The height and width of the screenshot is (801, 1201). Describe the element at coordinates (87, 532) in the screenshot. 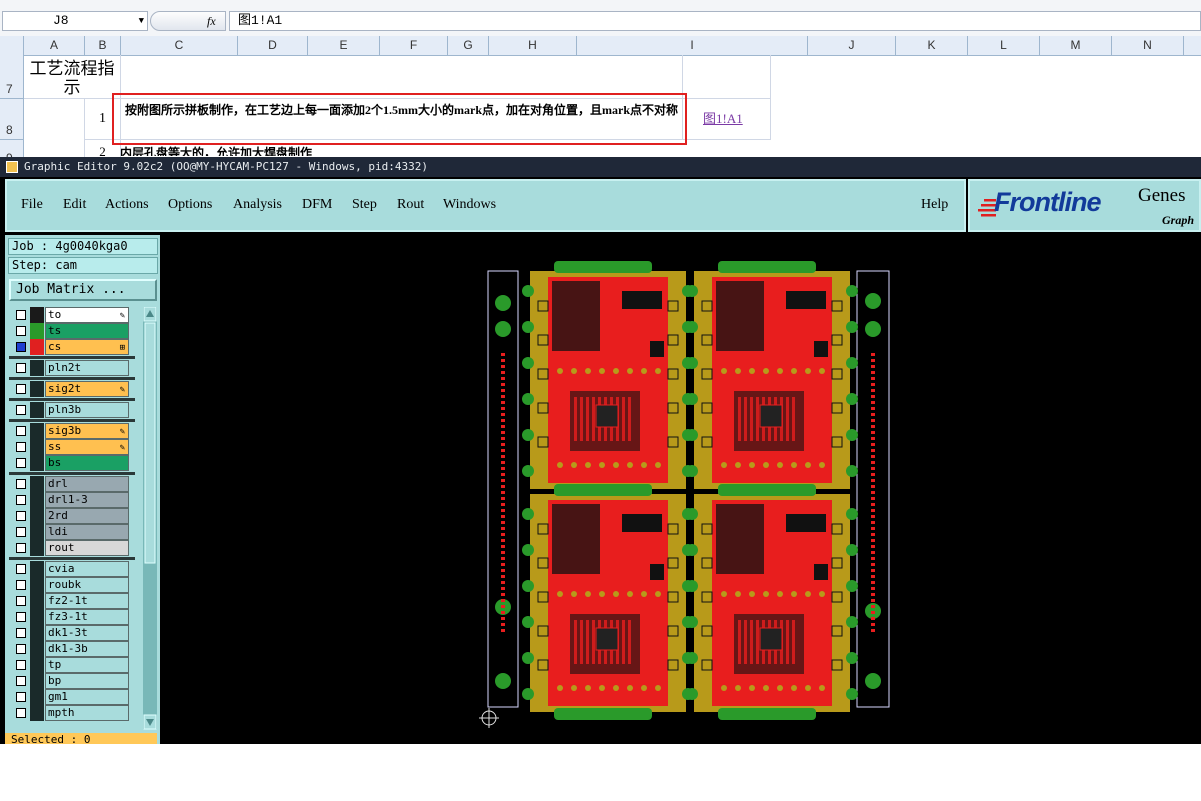

I see `layer-name: ldi` at that location.